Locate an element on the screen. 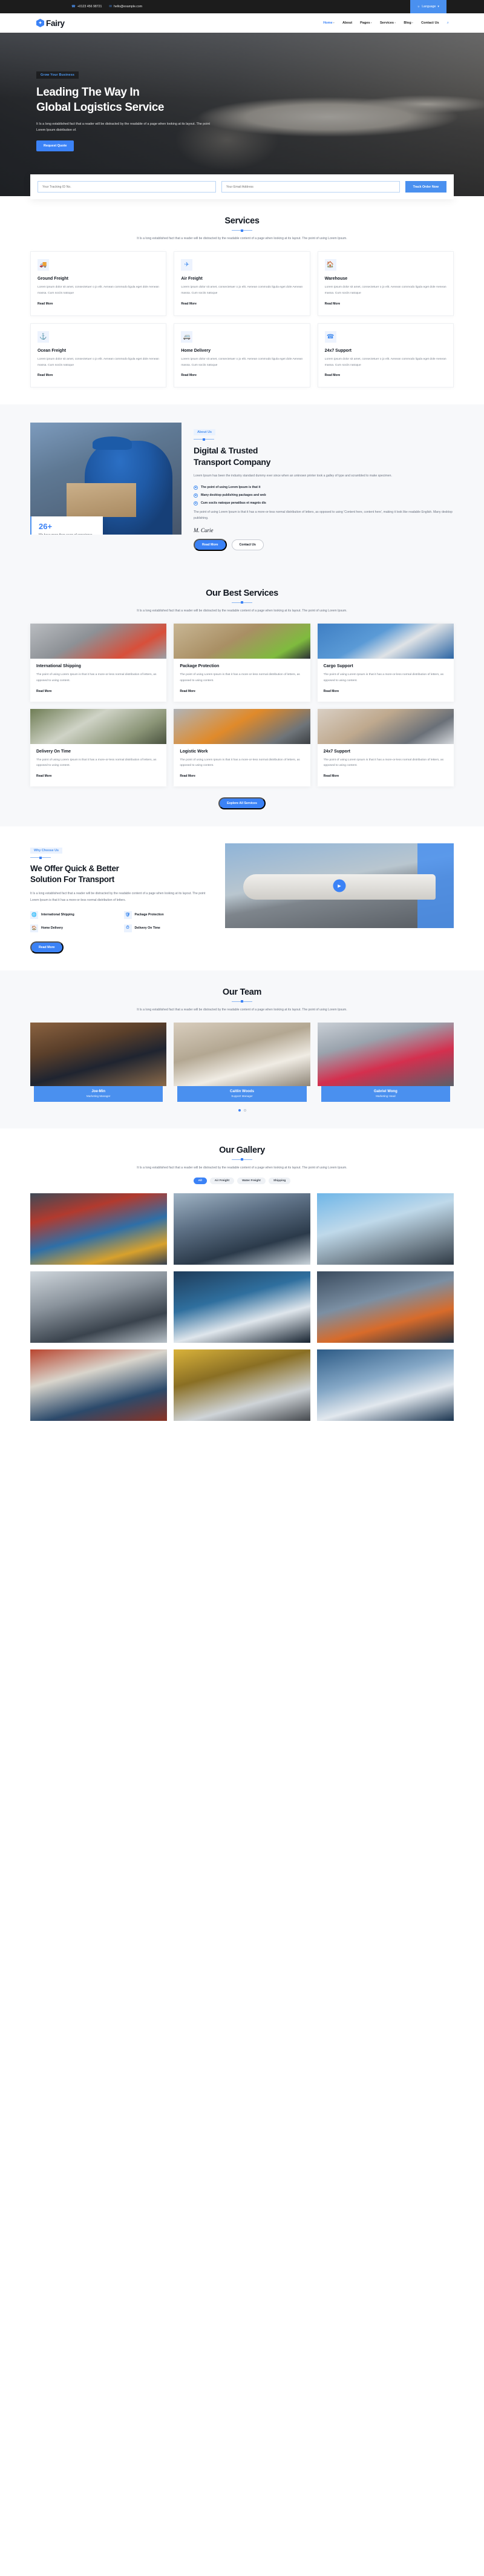 Image resolution: width=484 pixels, height=2576 pixels. team-member-card: Joe-Min Marketing Manager is located at coordinates (98, 1062).